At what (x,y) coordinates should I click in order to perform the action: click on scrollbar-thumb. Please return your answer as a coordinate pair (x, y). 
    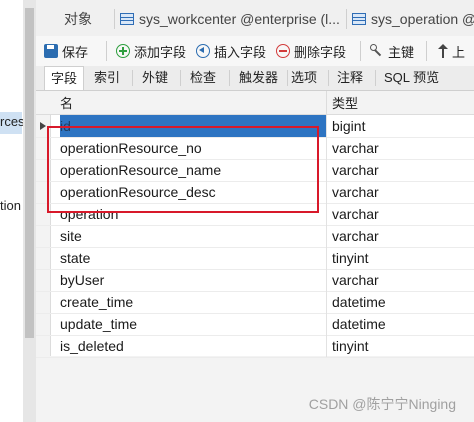
    Looking at the image, I should click on (29, 173).